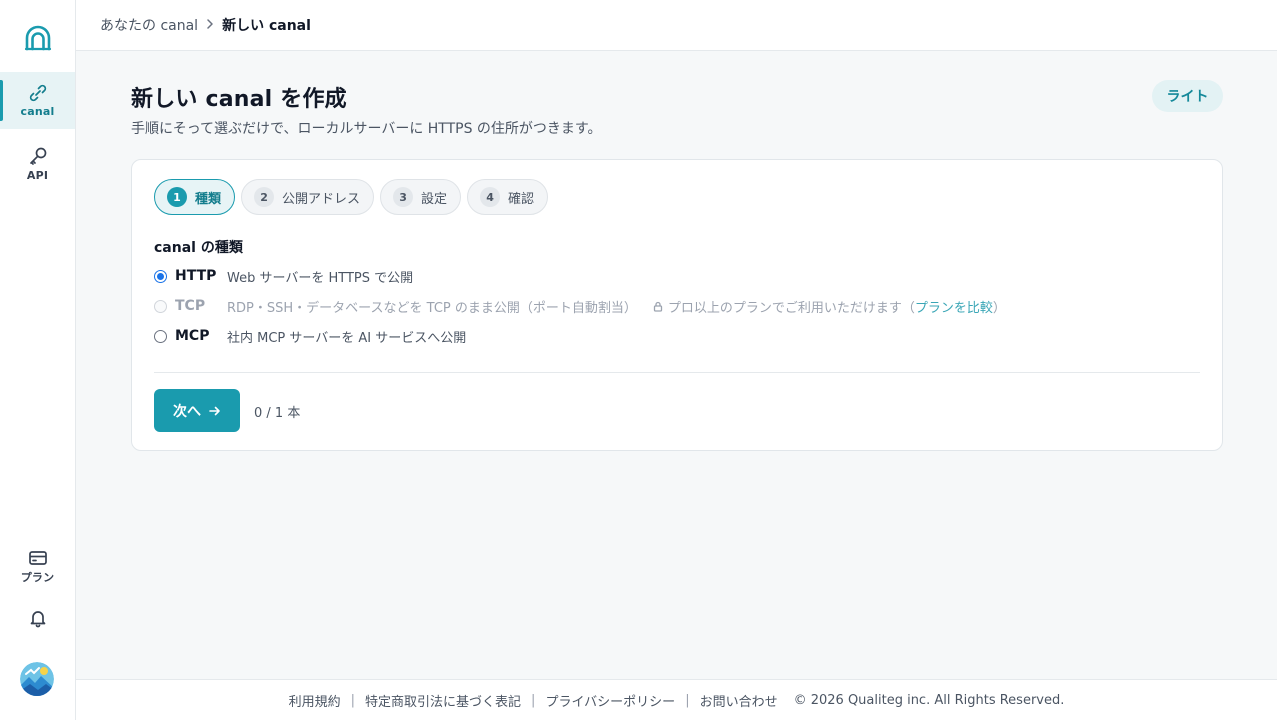  I want to click on next-button: 次へ, so click(197, 410).